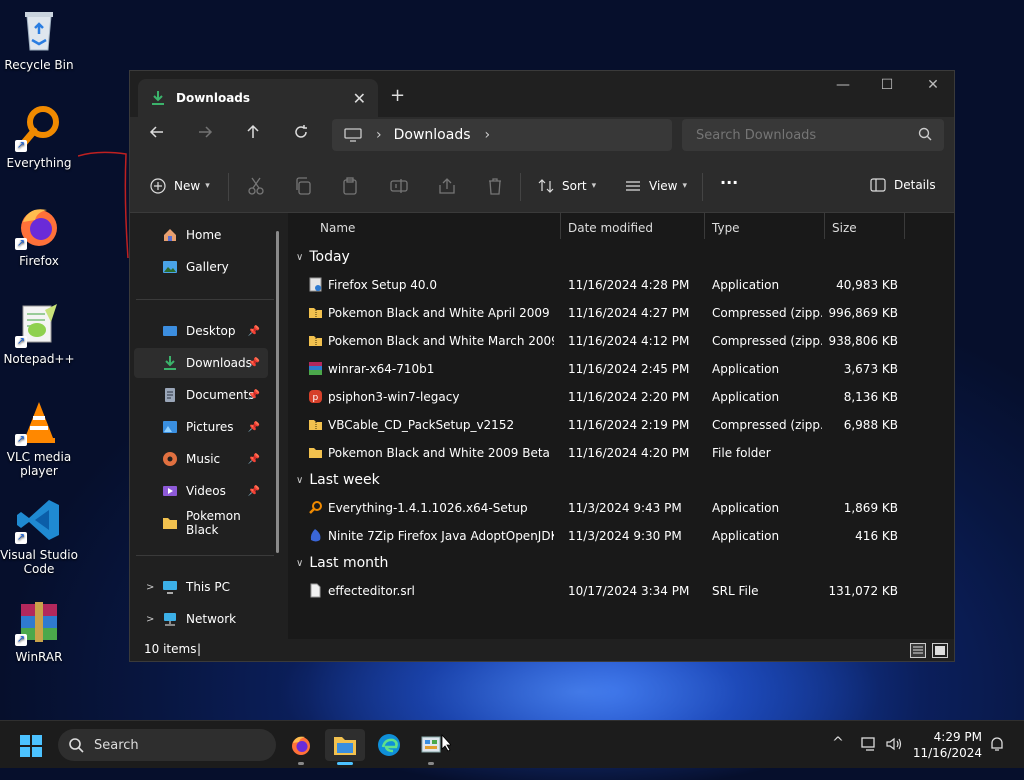 This screenshot has width=1024, height=780. Describe the element at coordinates (656, 186) in the screenshot. I see `view-button: View ▾` at that location.